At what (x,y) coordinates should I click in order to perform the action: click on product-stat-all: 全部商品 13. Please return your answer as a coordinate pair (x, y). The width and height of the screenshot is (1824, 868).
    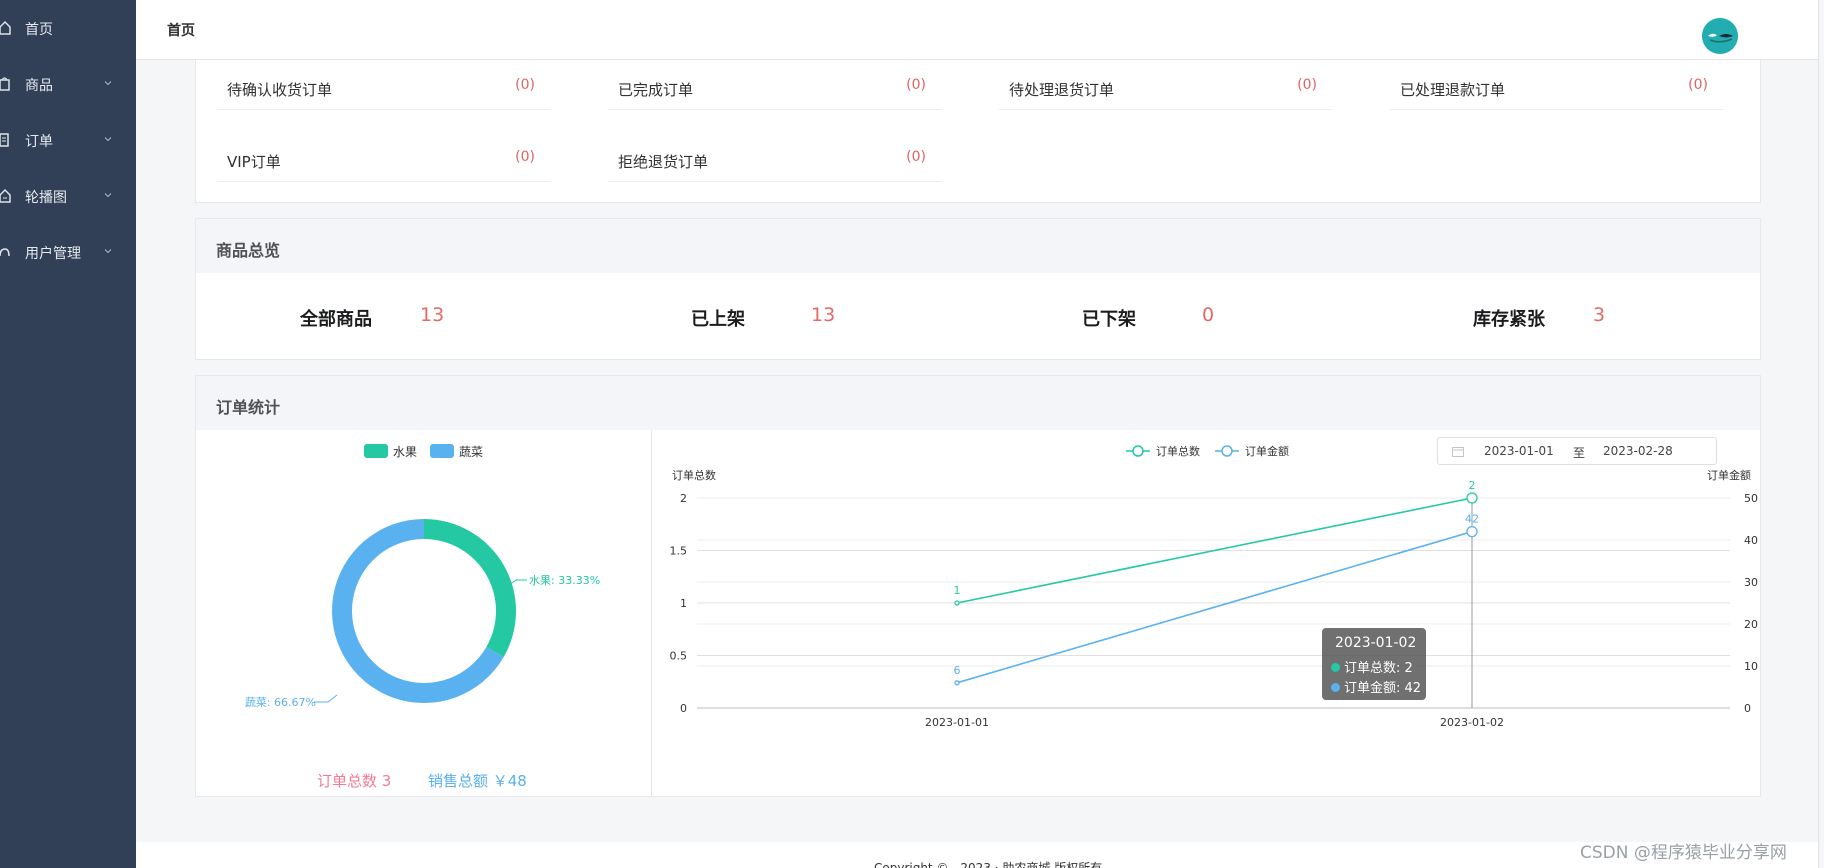
    Looking at the image, I should click on (391, 318).